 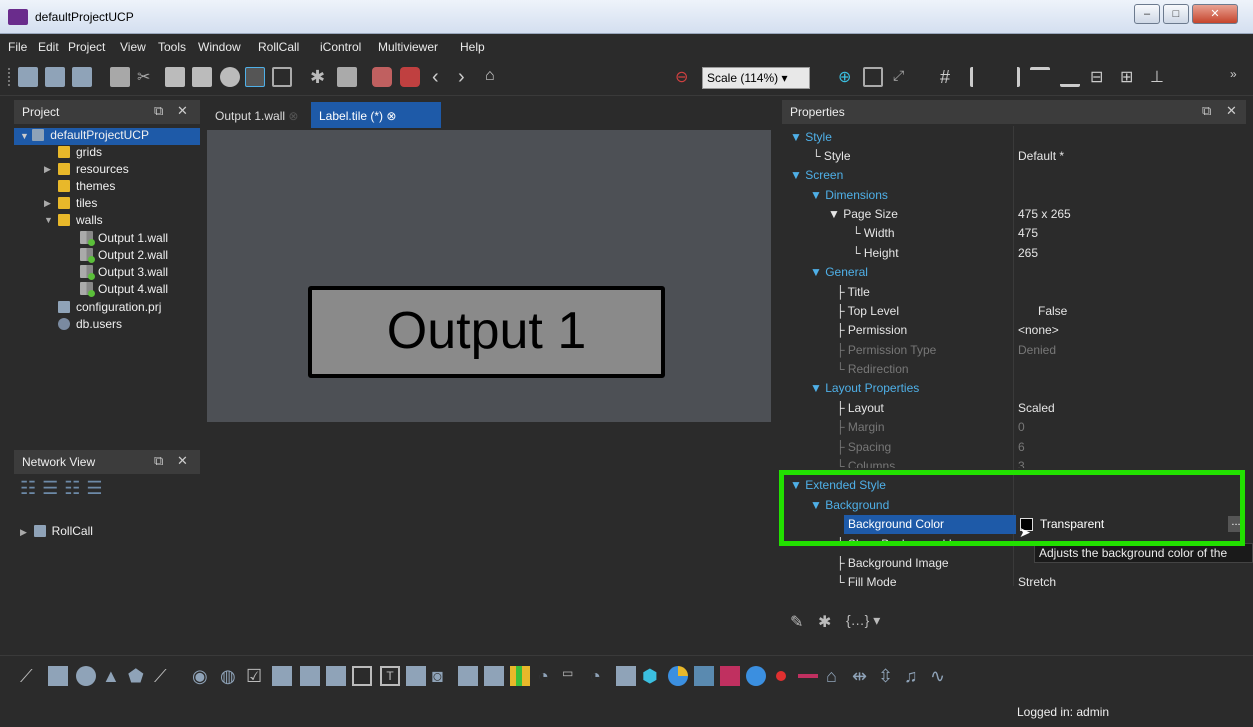 What do you see at coordinates (56, 532) in the screenshot?
I see `network-item-rollcall: ▶ RollCall` at bounding box center [56, 532].